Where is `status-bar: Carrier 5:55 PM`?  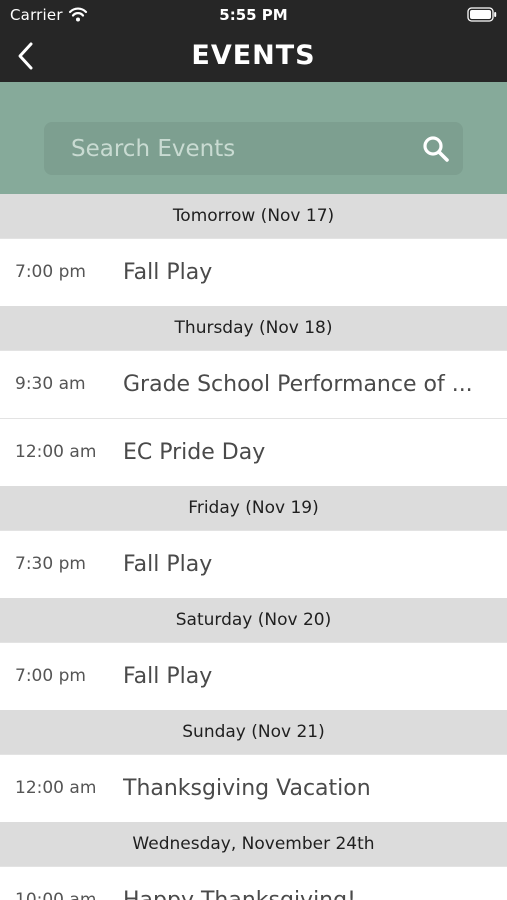
status-bar: Carrier 5:55 PM is located at coordinates (253, 15).